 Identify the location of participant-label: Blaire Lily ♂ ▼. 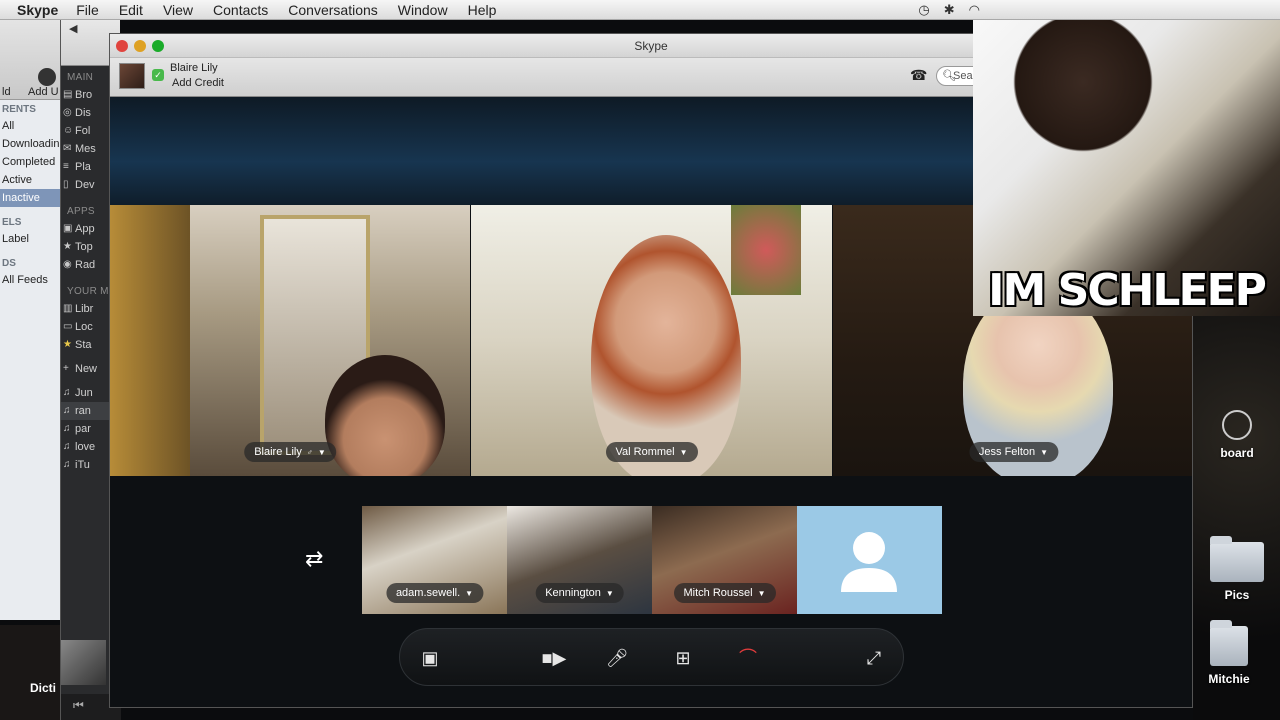
(290, 452).